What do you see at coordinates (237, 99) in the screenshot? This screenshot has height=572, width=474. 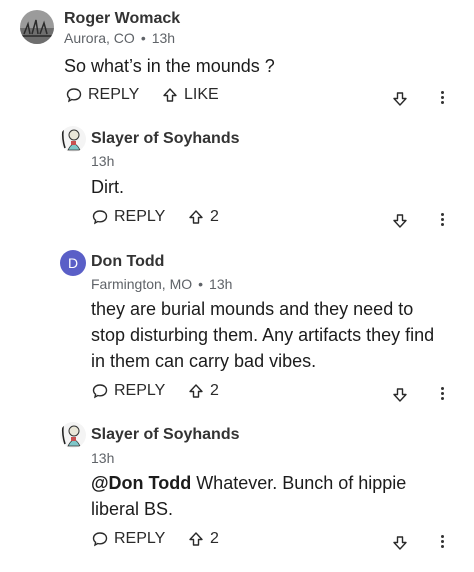 I see `comment-actions: REPLY LIKE` at bounding box center [237, 99].